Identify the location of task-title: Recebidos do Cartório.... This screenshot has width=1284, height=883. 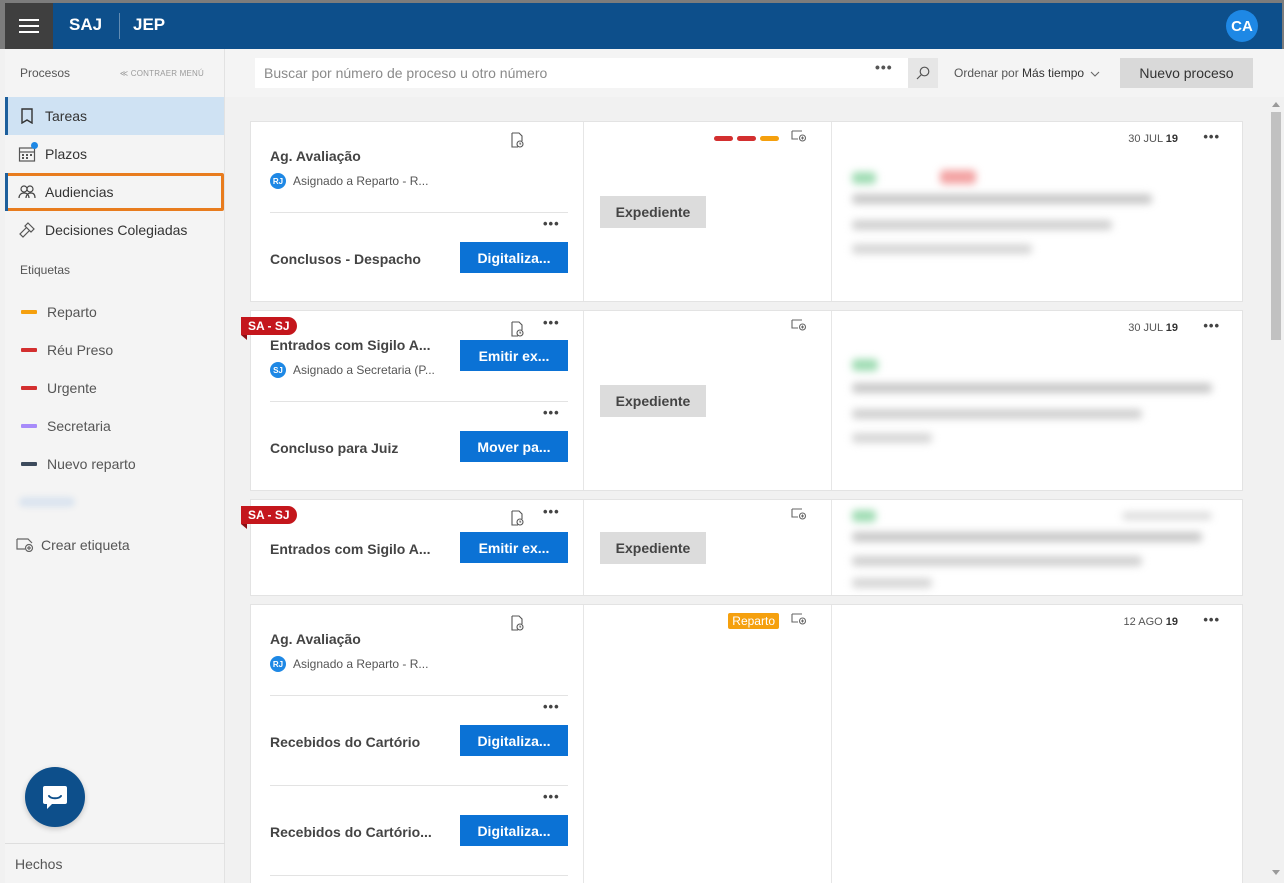
(351, 832).